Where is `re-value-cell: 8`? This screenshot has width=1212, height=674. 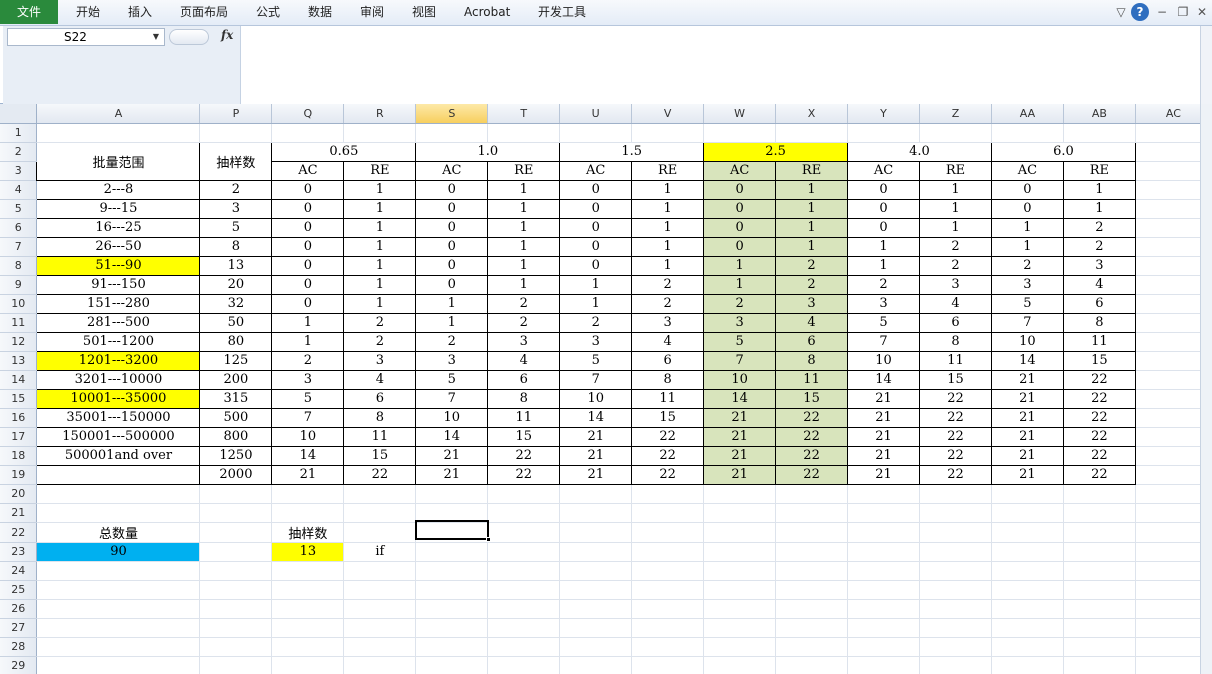 re-value-cell: 8 is located at coordinates (812, 360).